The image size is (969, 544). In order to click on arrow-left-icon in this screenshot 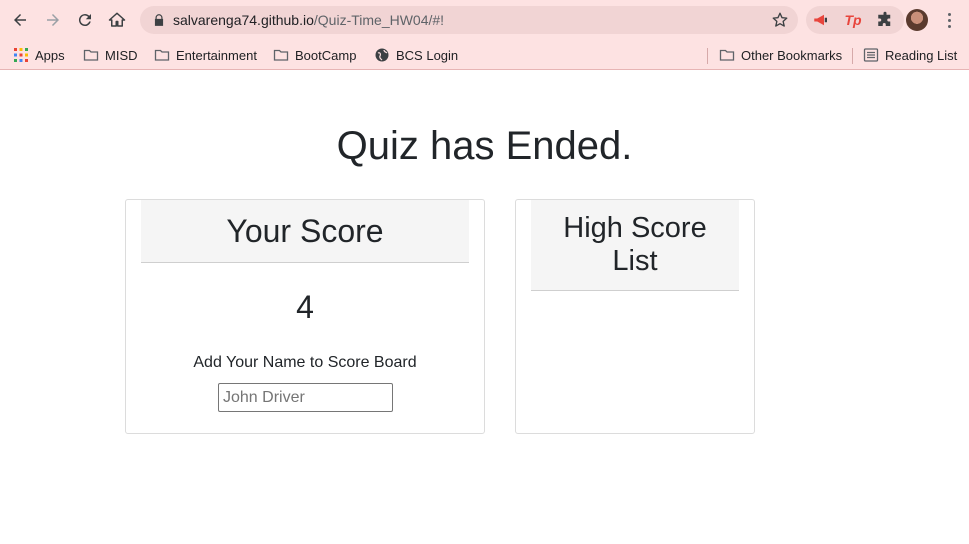, I will do `click(20, 20)`.